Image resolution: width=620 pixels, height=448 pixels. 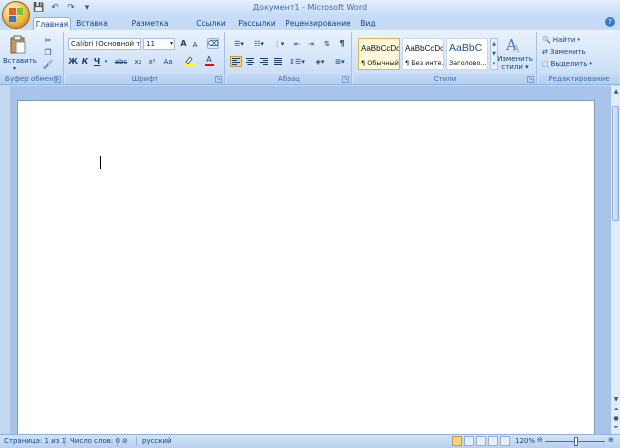 What do you see at coordinates (87, 7) in the screenshot?
I see `customize-qat-icon: ▾` at bounding box center [87, 7].